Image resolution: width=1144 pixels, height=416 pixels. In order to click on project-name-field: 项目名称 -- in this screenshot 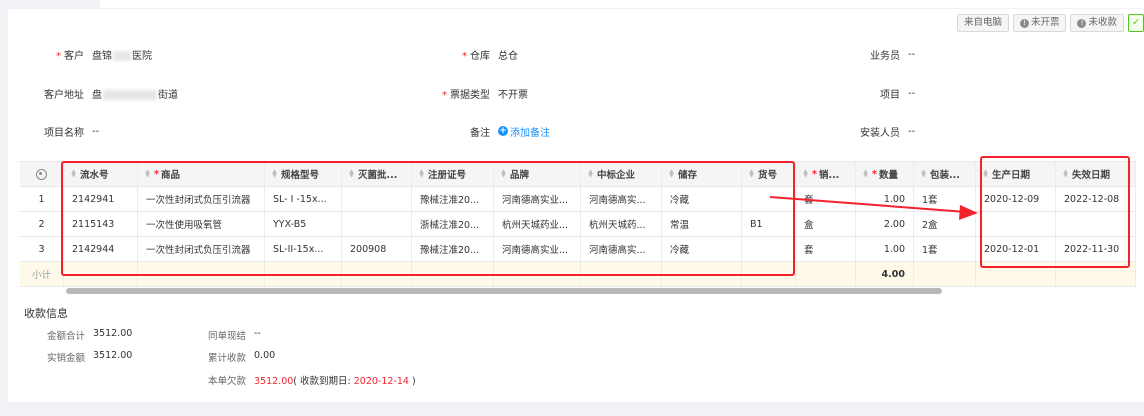, I will do `click(60, 131)`.